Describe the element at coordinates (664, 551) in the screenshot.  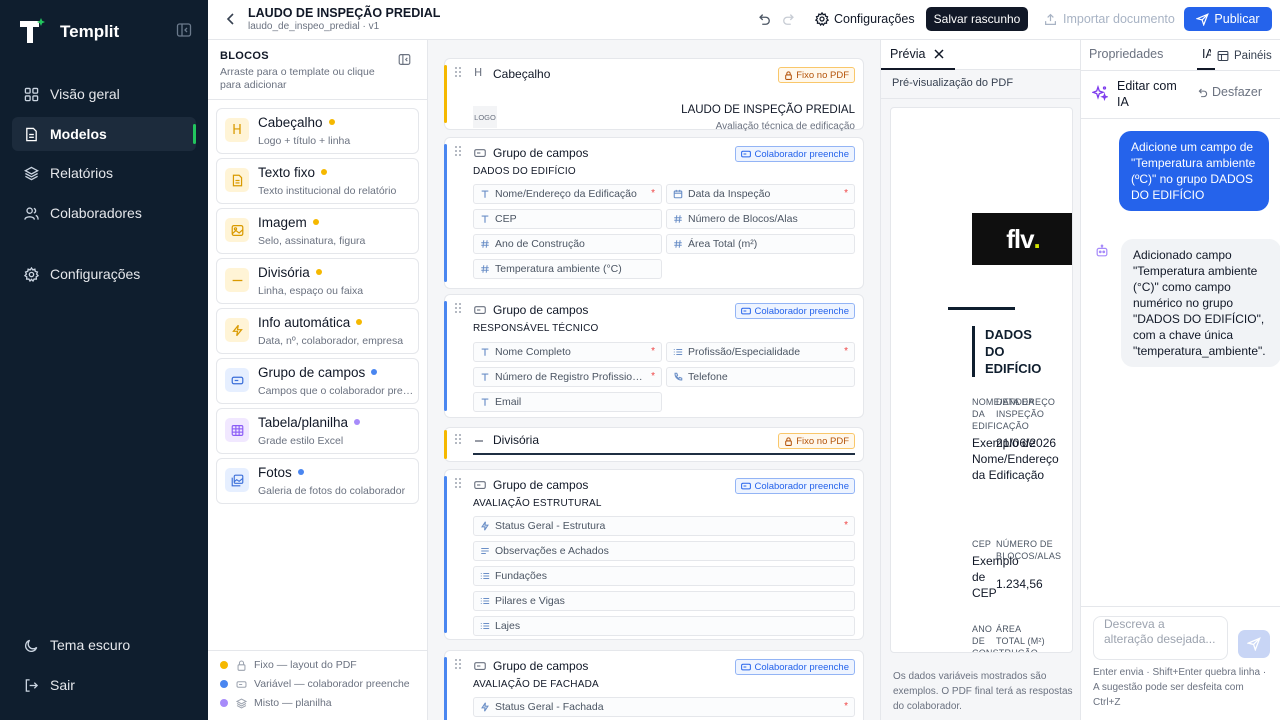
I see `field-item: Observações e Achados` at that location.